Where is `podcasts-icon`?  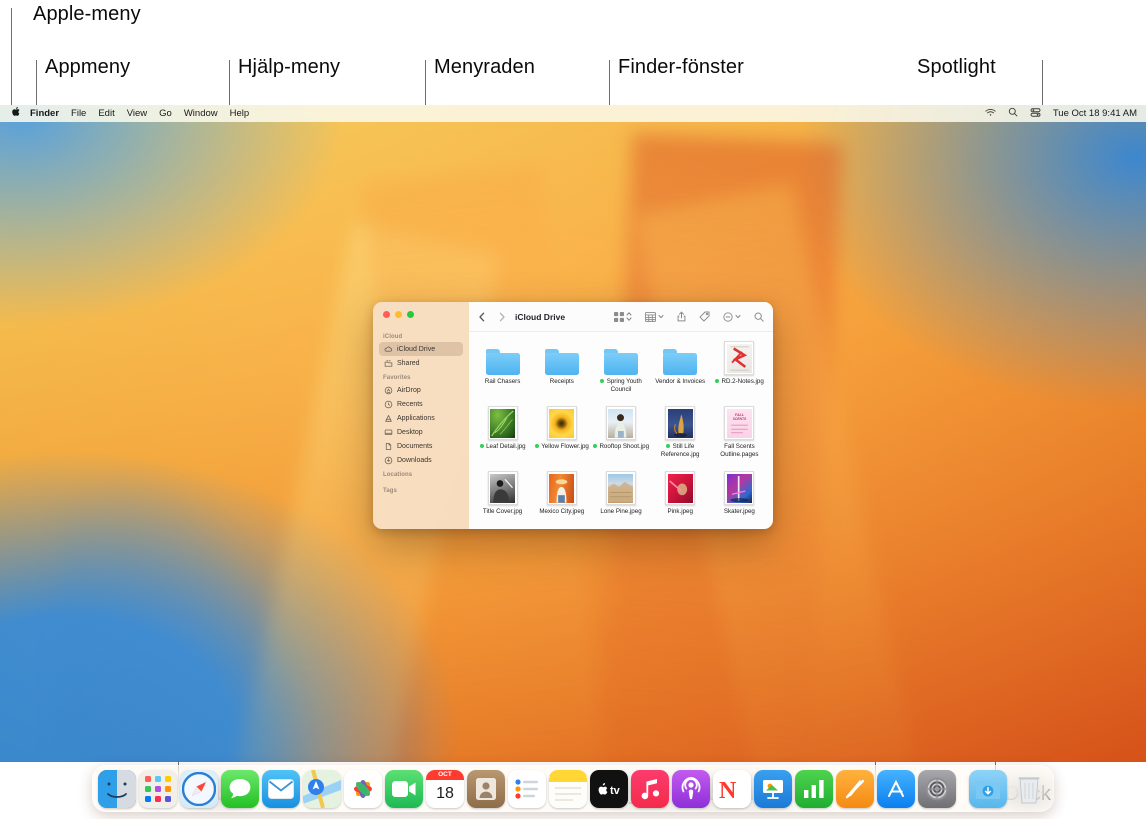 podcasts-icon is located at coordinates (691, 788).